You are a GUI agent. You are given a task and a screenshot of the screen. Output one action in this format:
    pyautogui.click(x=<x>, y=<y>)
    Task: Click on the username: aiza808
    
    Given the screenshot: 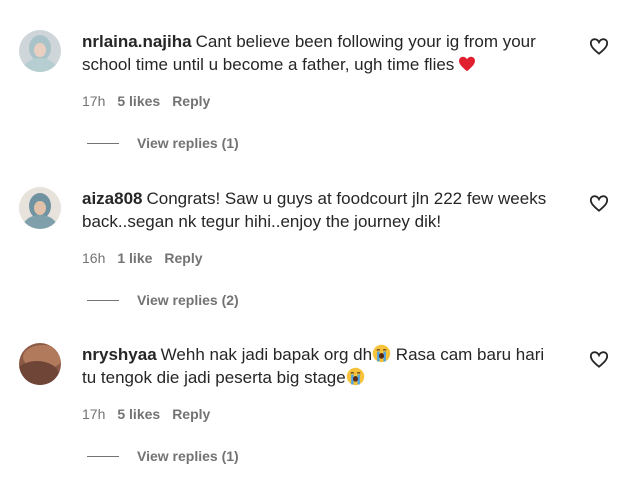 What is the action you would take?
    pyautogui.click(x=112, y=198)
    